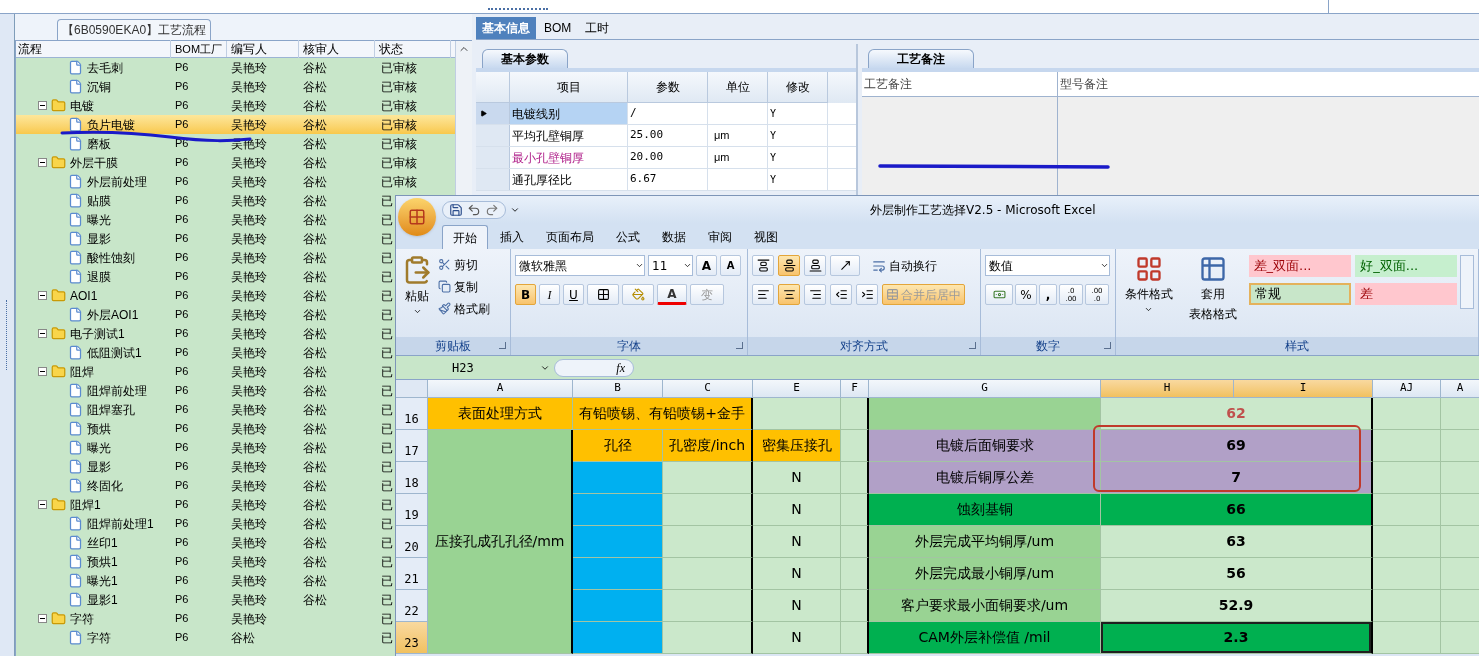  I want to click on tree-row: 沉铜 P6 吴艳玲 谷松 已审核, so click(235, 86).